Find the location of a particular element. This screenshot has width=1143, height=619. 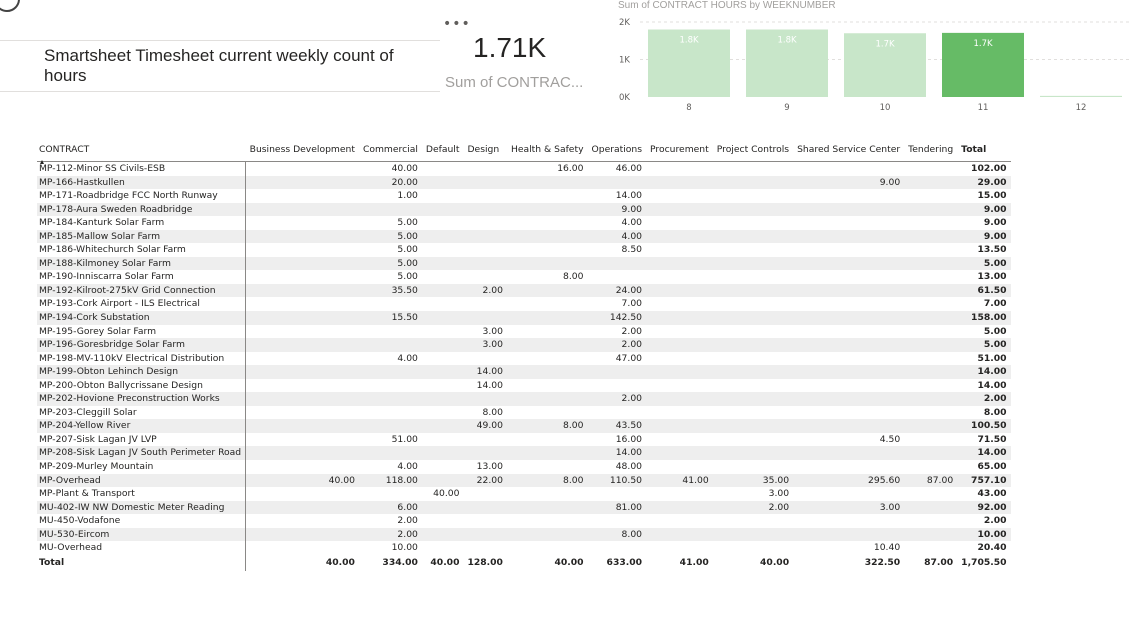

table-cell: 40.00 is located at coordinates (445, 562).